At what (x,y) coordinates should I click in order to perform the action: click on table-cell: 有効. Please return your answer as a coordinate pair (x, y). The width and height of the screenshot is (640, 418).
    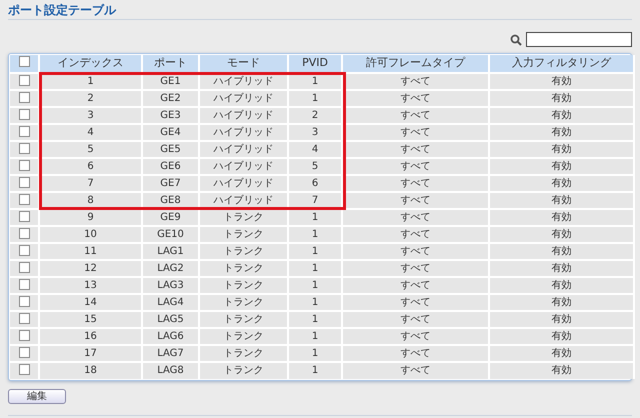
    Looking at the image, I should click on (561, 370).